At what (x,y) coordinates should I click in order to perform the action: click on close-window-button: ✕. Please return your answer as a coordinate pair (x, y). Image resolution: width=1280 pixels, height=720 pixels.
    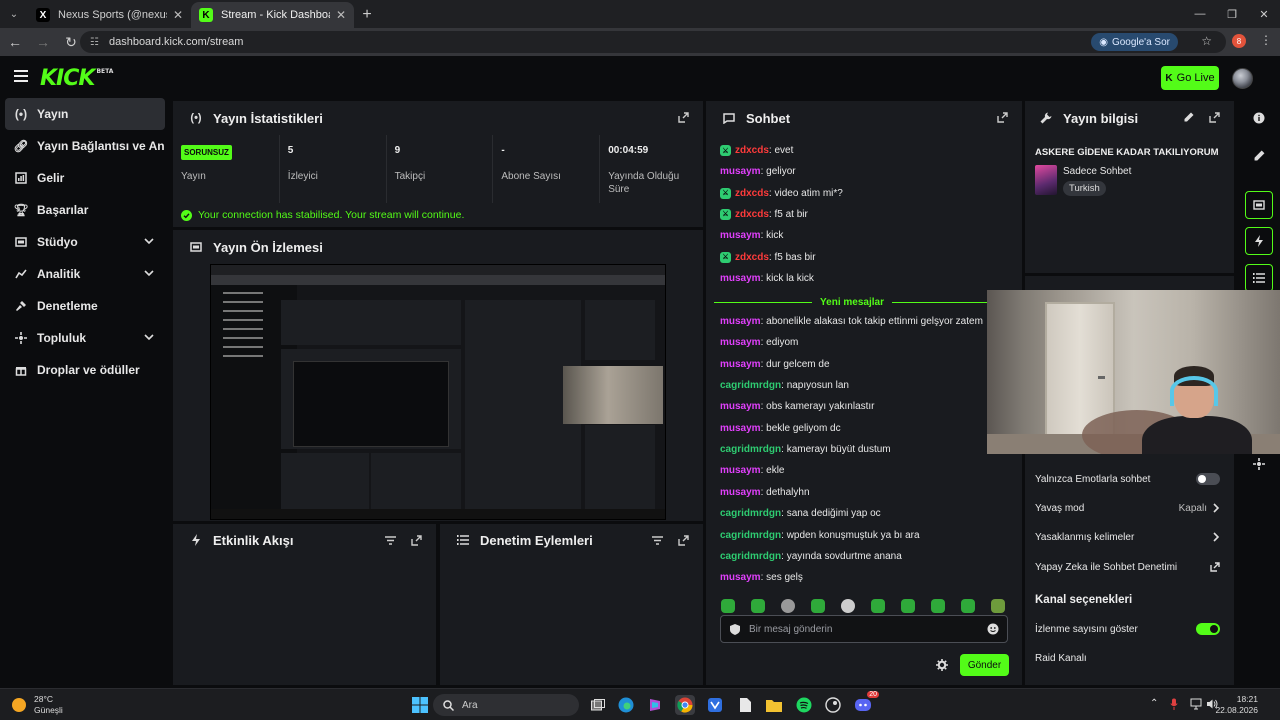
    Looking at the image, I should click on (1264, 14).